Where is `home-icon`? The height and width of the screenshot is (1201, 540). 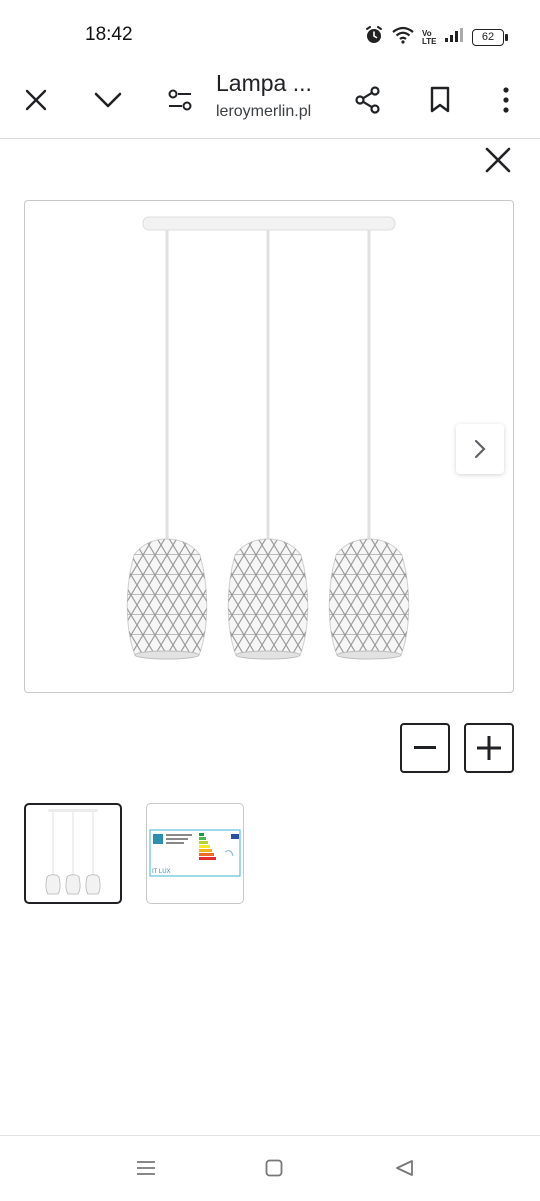
home-icon is located at coordinates (274, 1168).